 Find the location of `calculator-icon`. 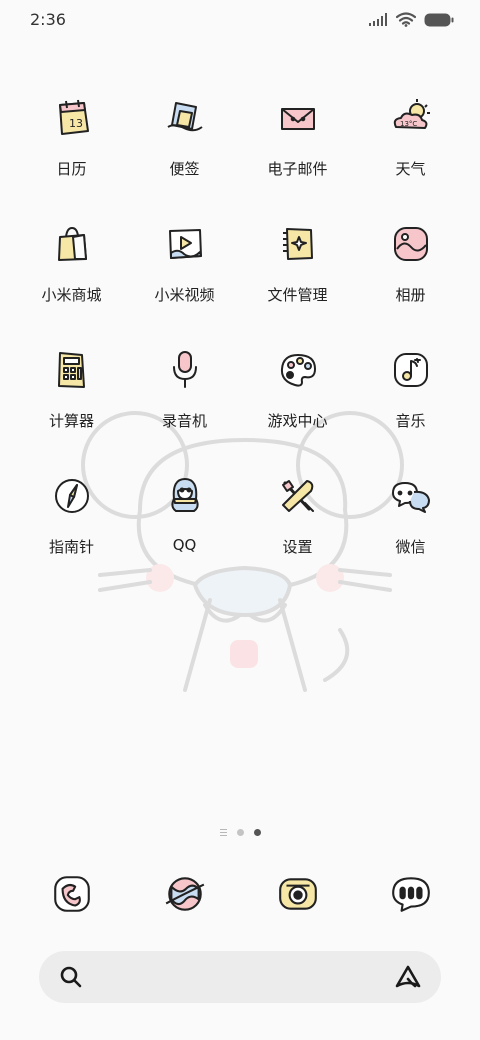

calculator-icon is located at coordinates (72, 370).